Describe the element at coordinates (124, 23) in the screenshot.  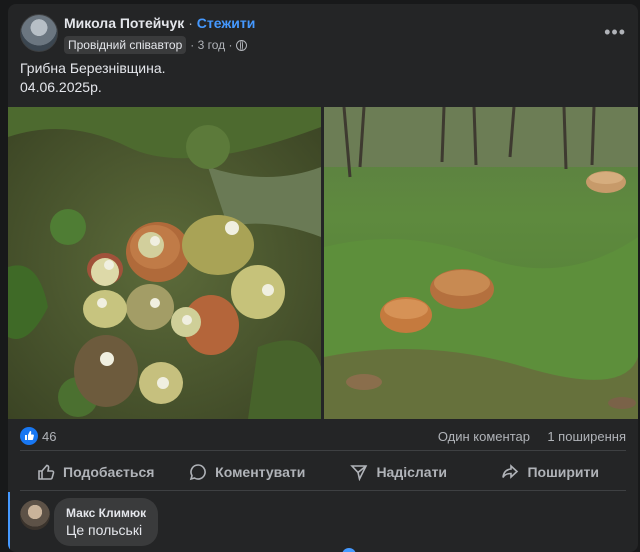
I see `author-name: Микола Потейчук` at that location.